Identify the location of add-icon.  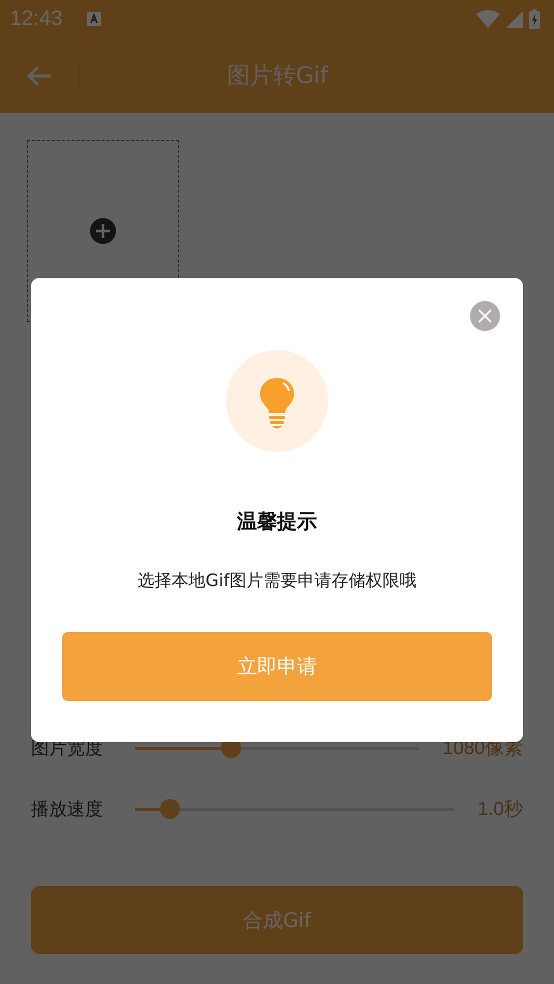
(103, 231).